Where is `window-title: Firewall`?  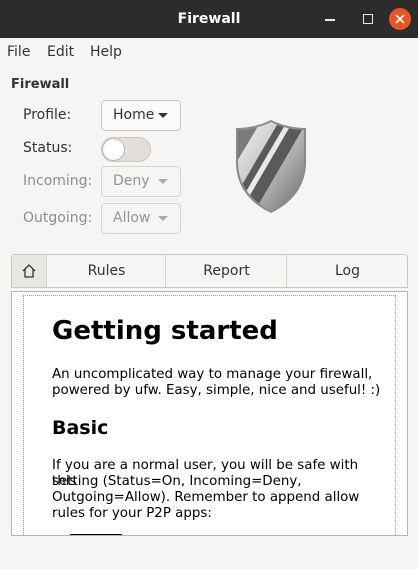
window-title: Firewall is located at coordinates (209, 19).